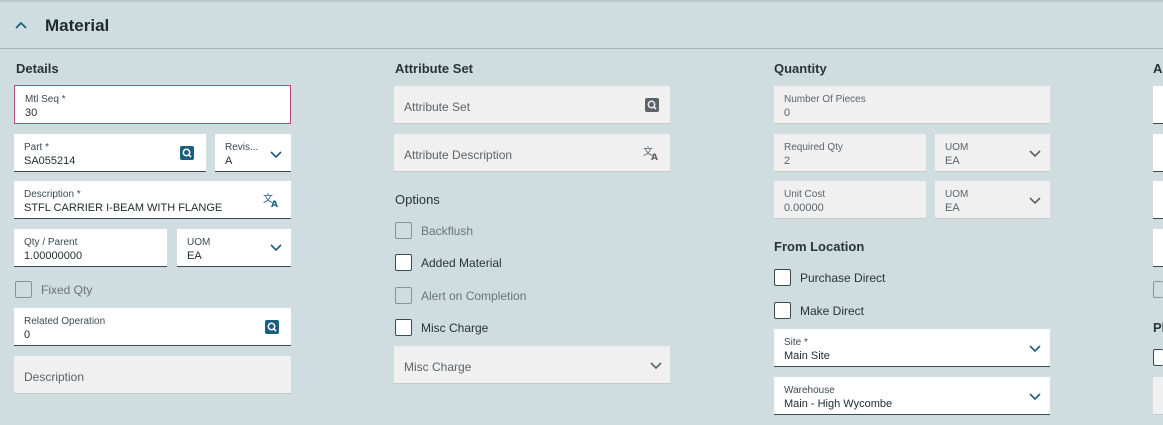 The width and height of the screenshot is (1163, 425). Describe the element at coordinates (800, 68) in the screenshot. I see `quantity-heading: Quantity` at that location.